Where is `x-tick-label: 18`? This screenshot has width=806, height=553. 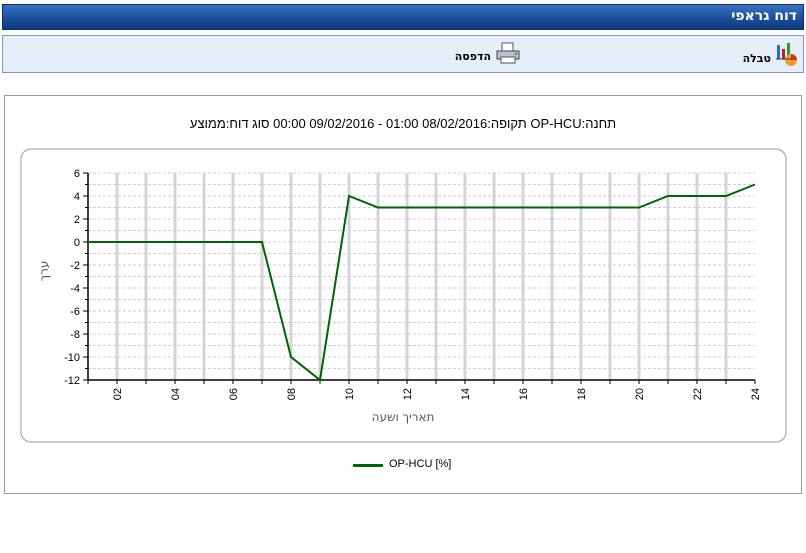 x-tick-label: 18 is located at coordinates (582, 394).